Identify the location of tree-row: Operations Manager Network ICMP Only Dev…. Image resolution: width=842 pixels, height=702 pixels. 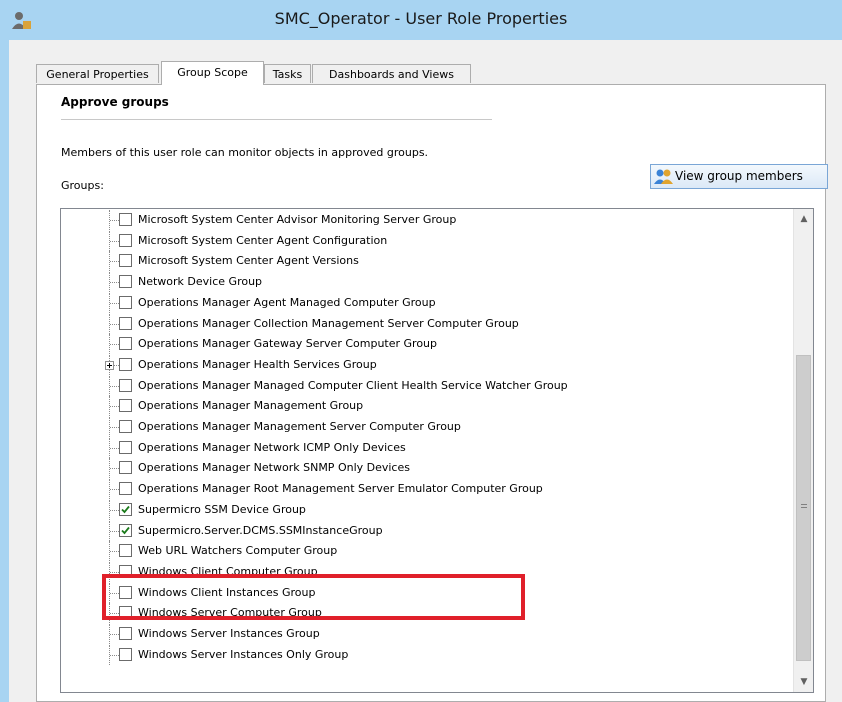
(426, 447).